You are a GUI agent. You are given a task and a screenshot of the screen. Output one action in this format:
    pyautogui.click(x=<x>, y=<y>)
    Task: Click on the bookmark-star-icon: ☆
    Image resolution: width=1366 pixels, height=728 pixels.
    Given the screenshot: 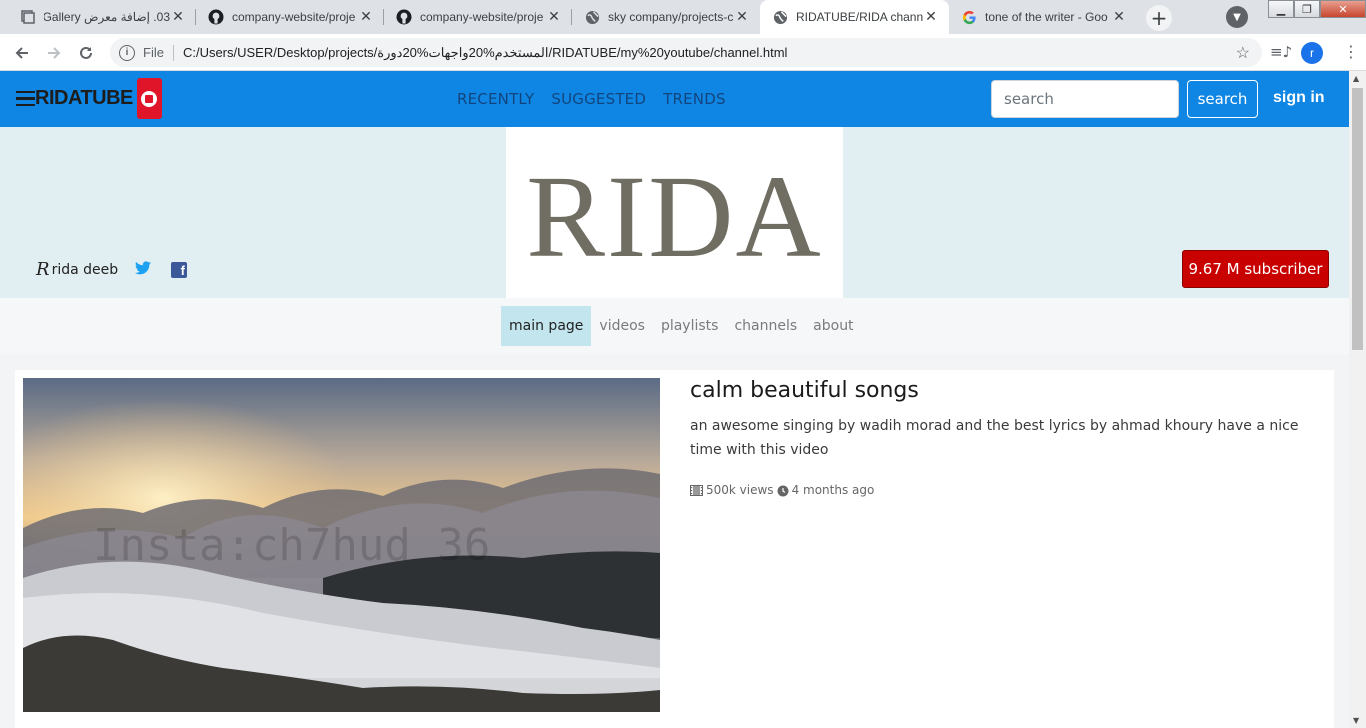 What is the action you would take?
    pyautogui.click(x=1243, y=53)
    